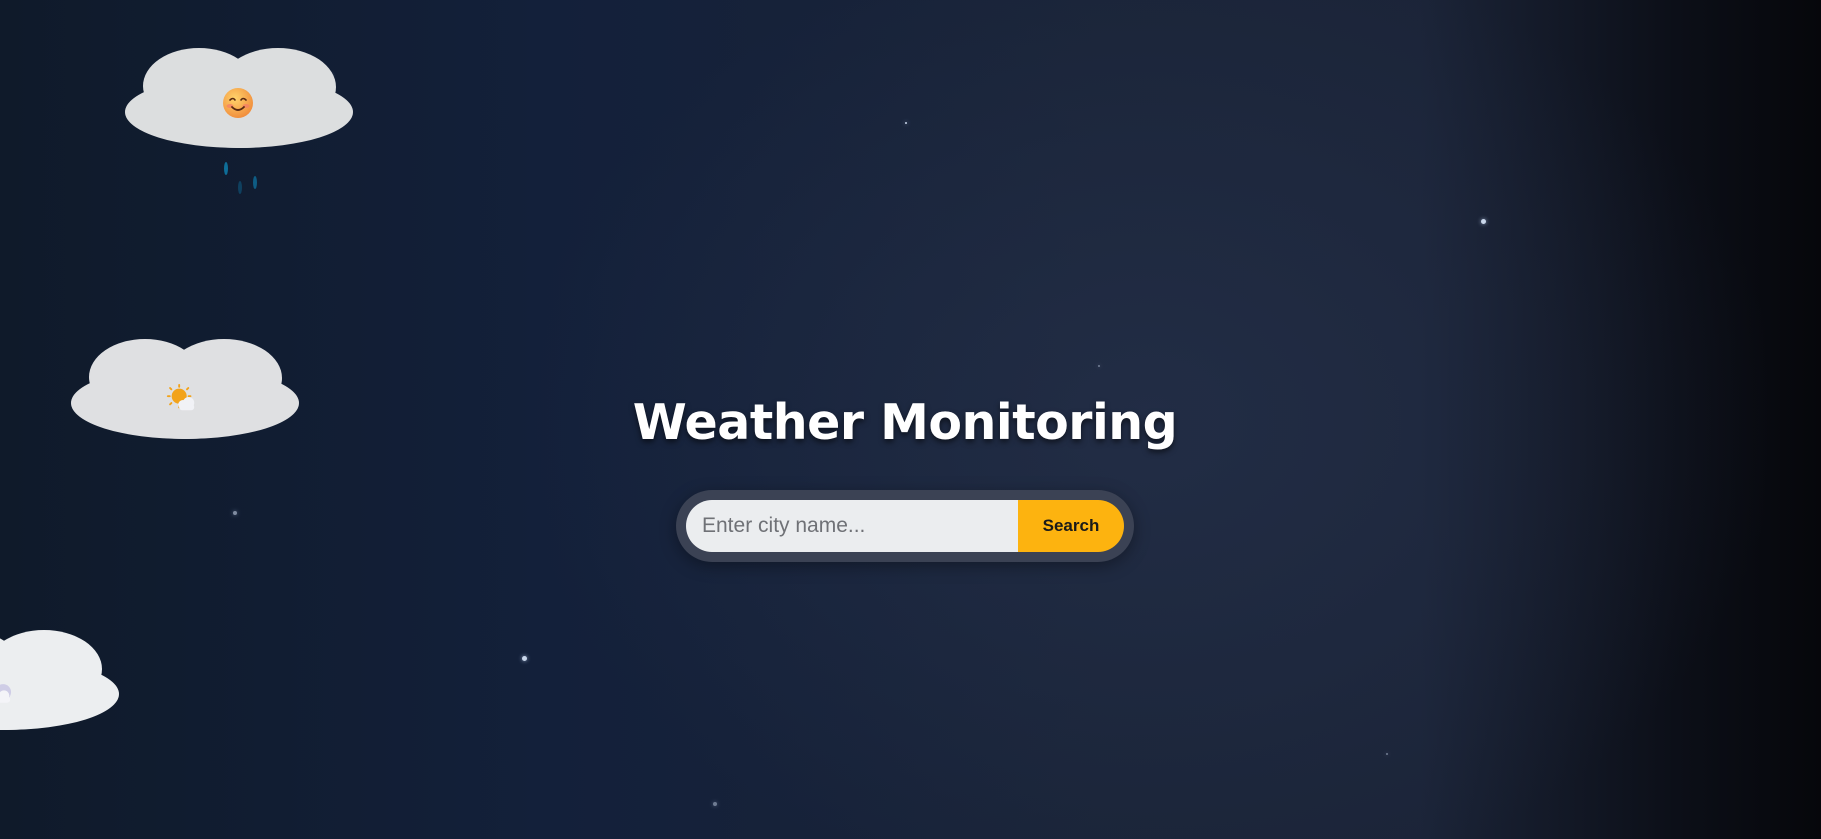  Describe the element at coordinates (6, 693) in the screenshot. I see `moon-cloud-icon` at that location.